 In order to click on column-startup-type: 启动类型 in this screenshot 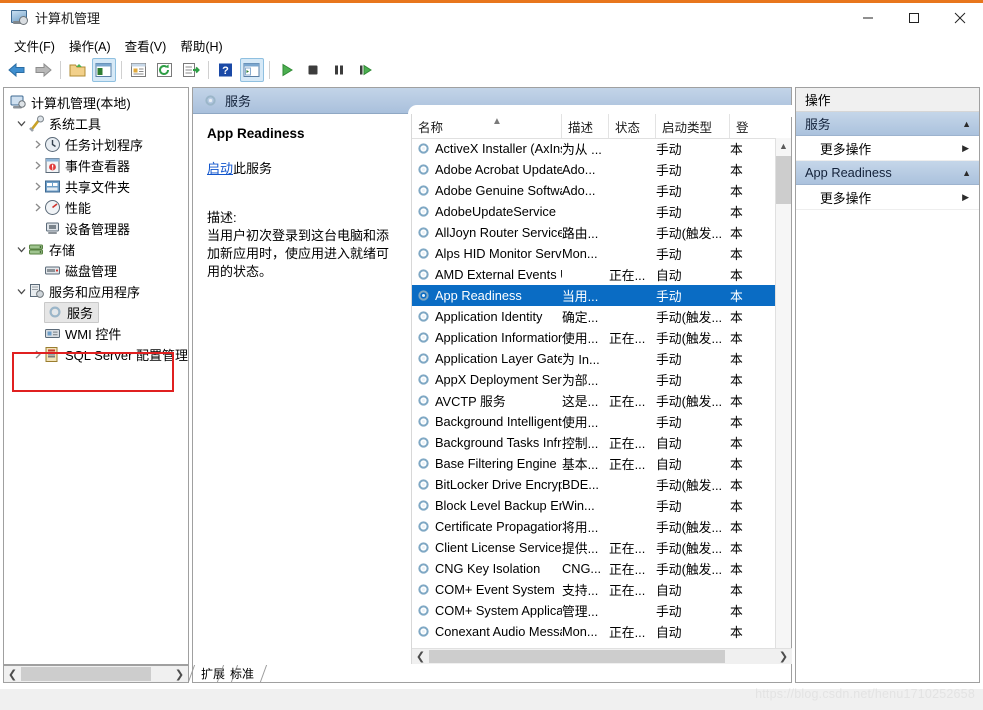, I will do `click(693, 126)`.